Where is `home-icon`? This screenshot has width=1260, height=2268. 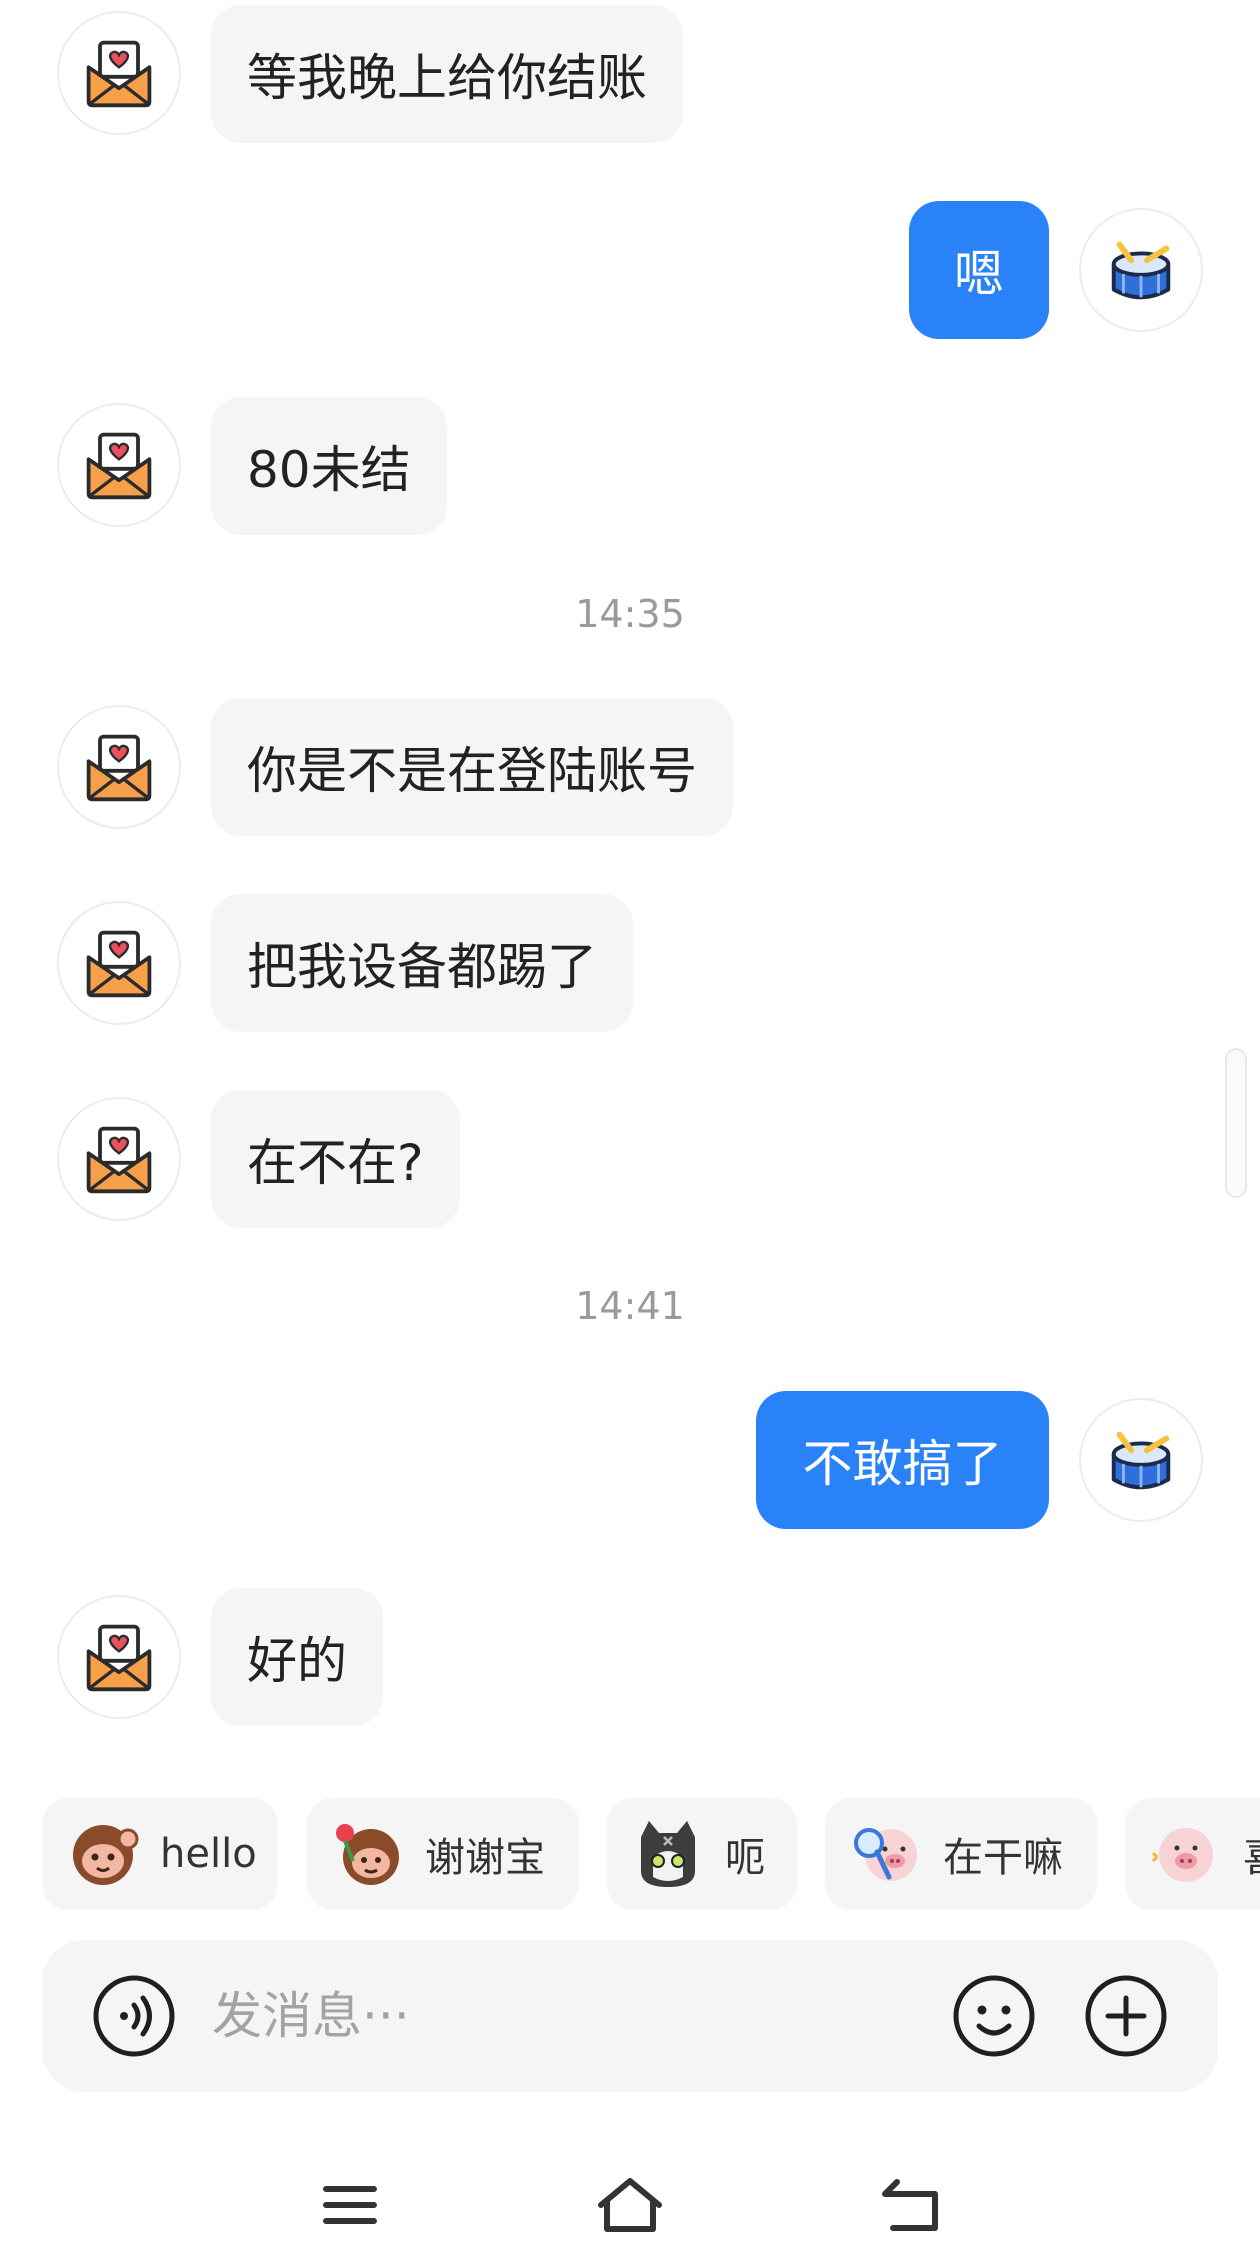 home-icon is located at coordinates (630, 2205).